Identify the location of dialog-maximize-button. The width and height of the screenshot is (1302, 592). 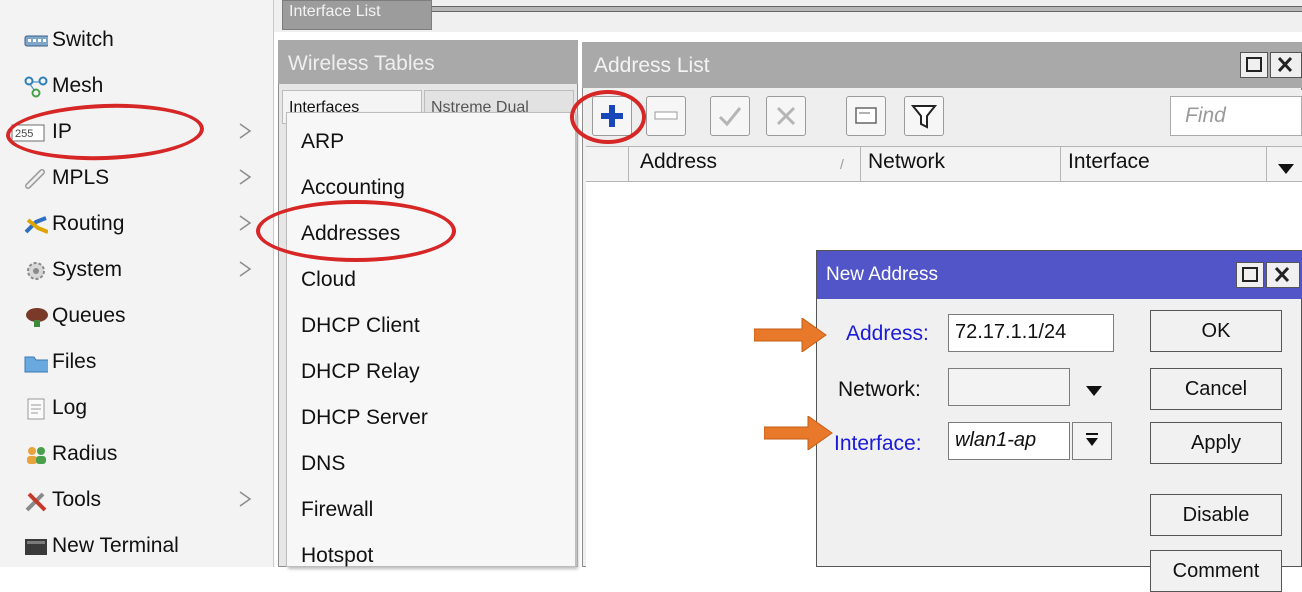
(1250, 275).